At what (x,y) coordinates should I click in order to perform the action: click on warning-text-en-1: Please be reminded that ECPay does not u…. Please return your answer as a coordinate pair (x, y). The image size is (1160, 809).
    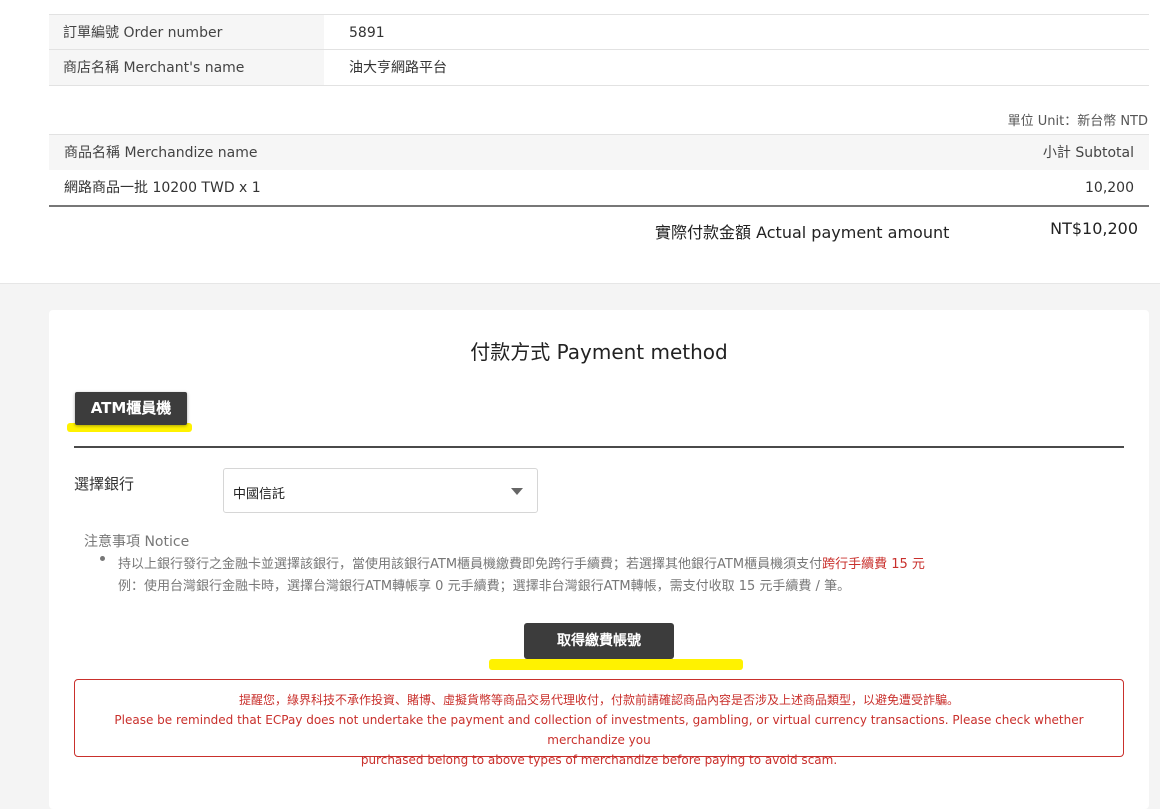
    Looking at the image, I should click on (599, 730).